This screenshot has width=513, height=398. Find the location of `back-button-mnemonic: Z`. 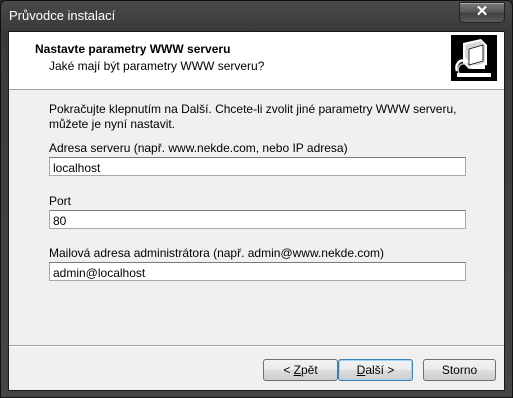

back-button-mnemonic: Z is located at coordinates (297, 370).